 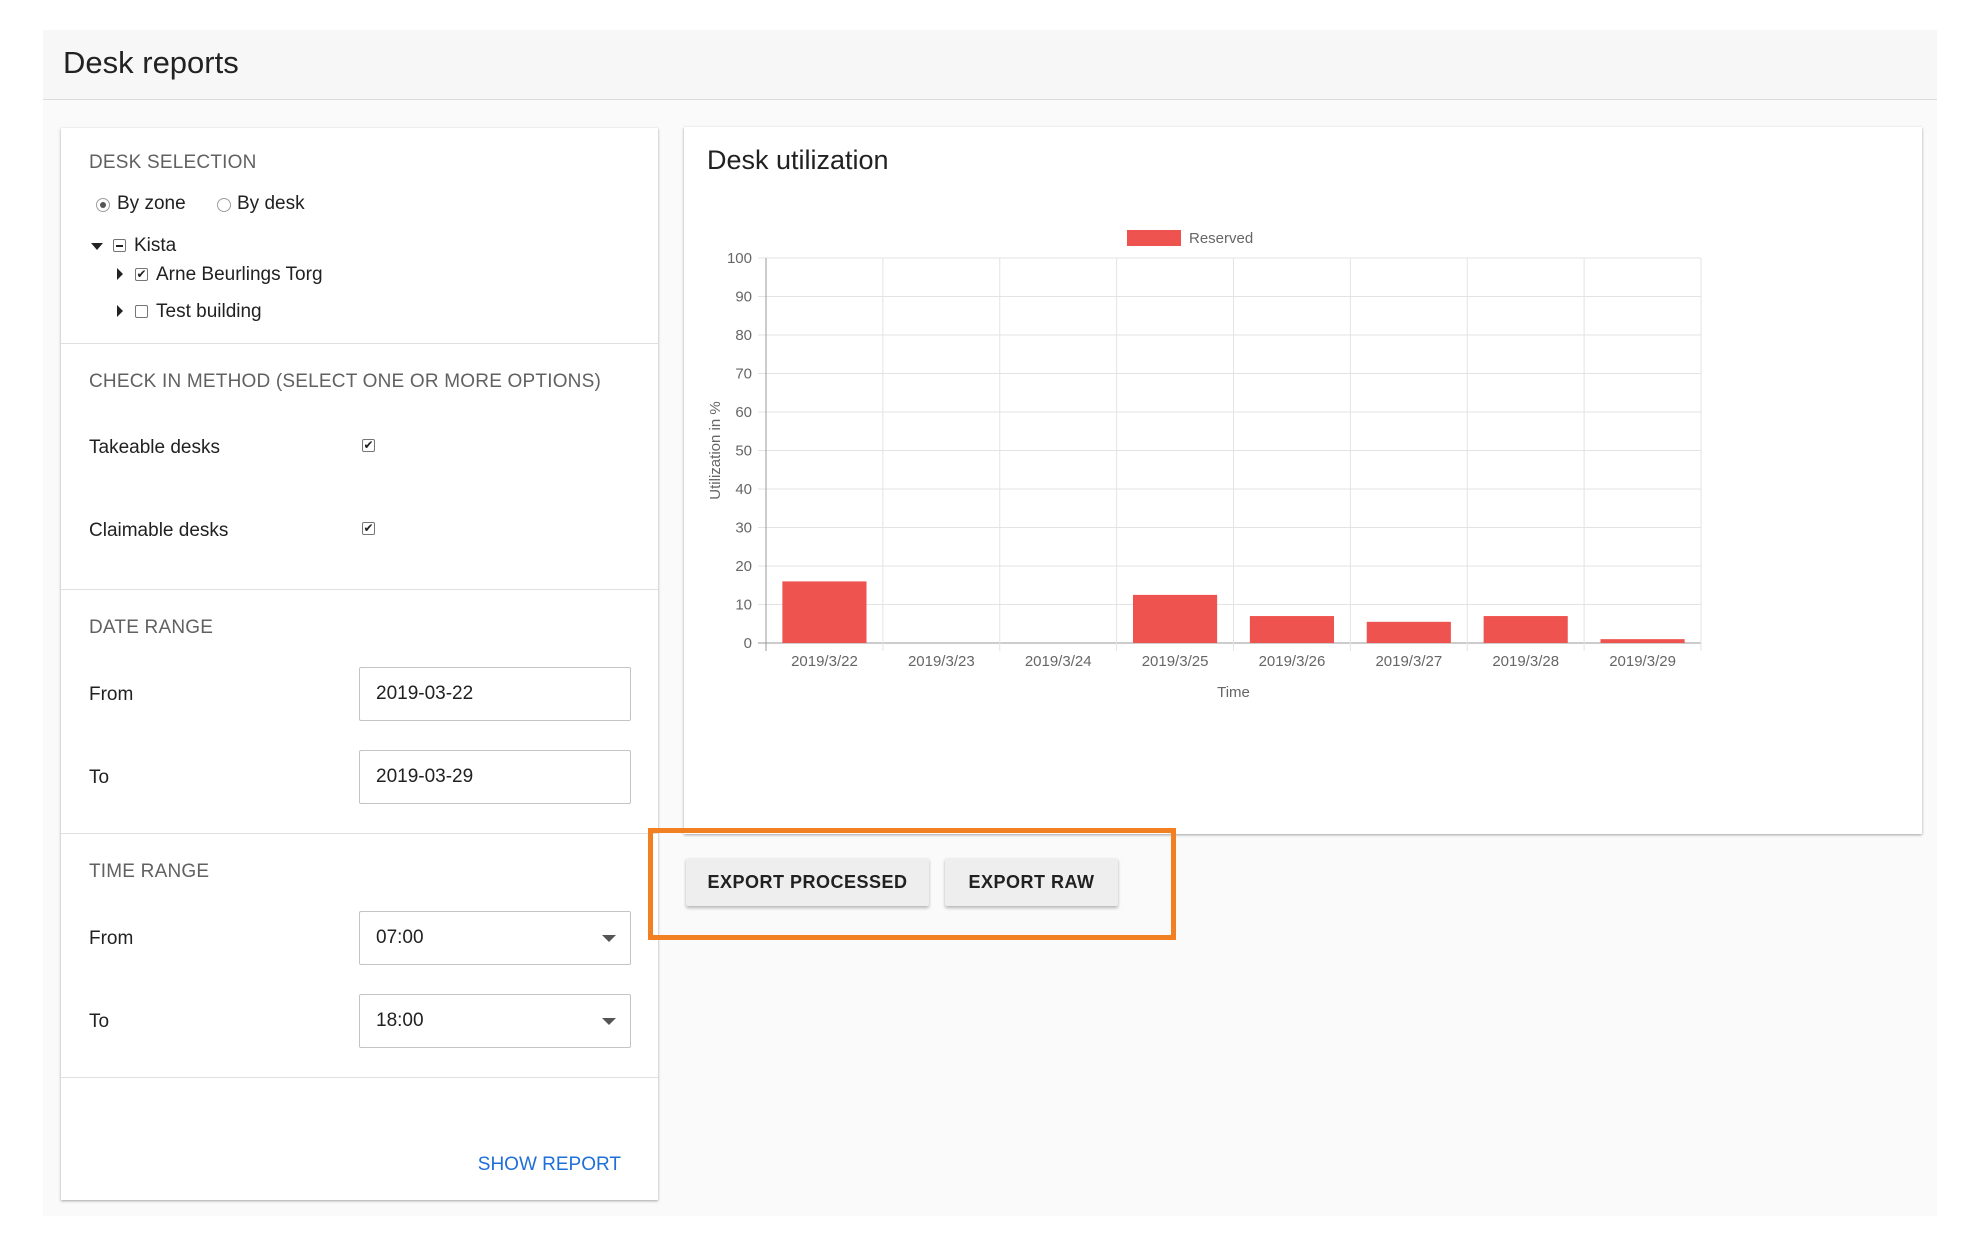 What do you see at coordinates (173, 162) in the screenshot?
I see `desk-selection-title: DESK SELECTION` at bounding box center [173, 162].